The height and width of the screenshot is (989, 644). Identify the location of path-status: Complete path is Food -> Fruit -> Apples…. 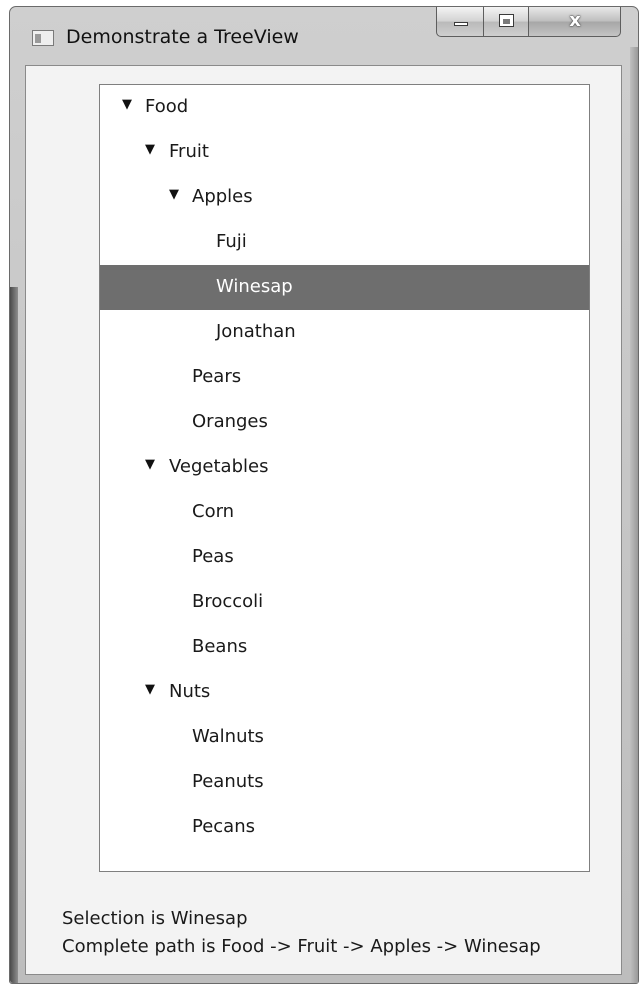
(301, 946).